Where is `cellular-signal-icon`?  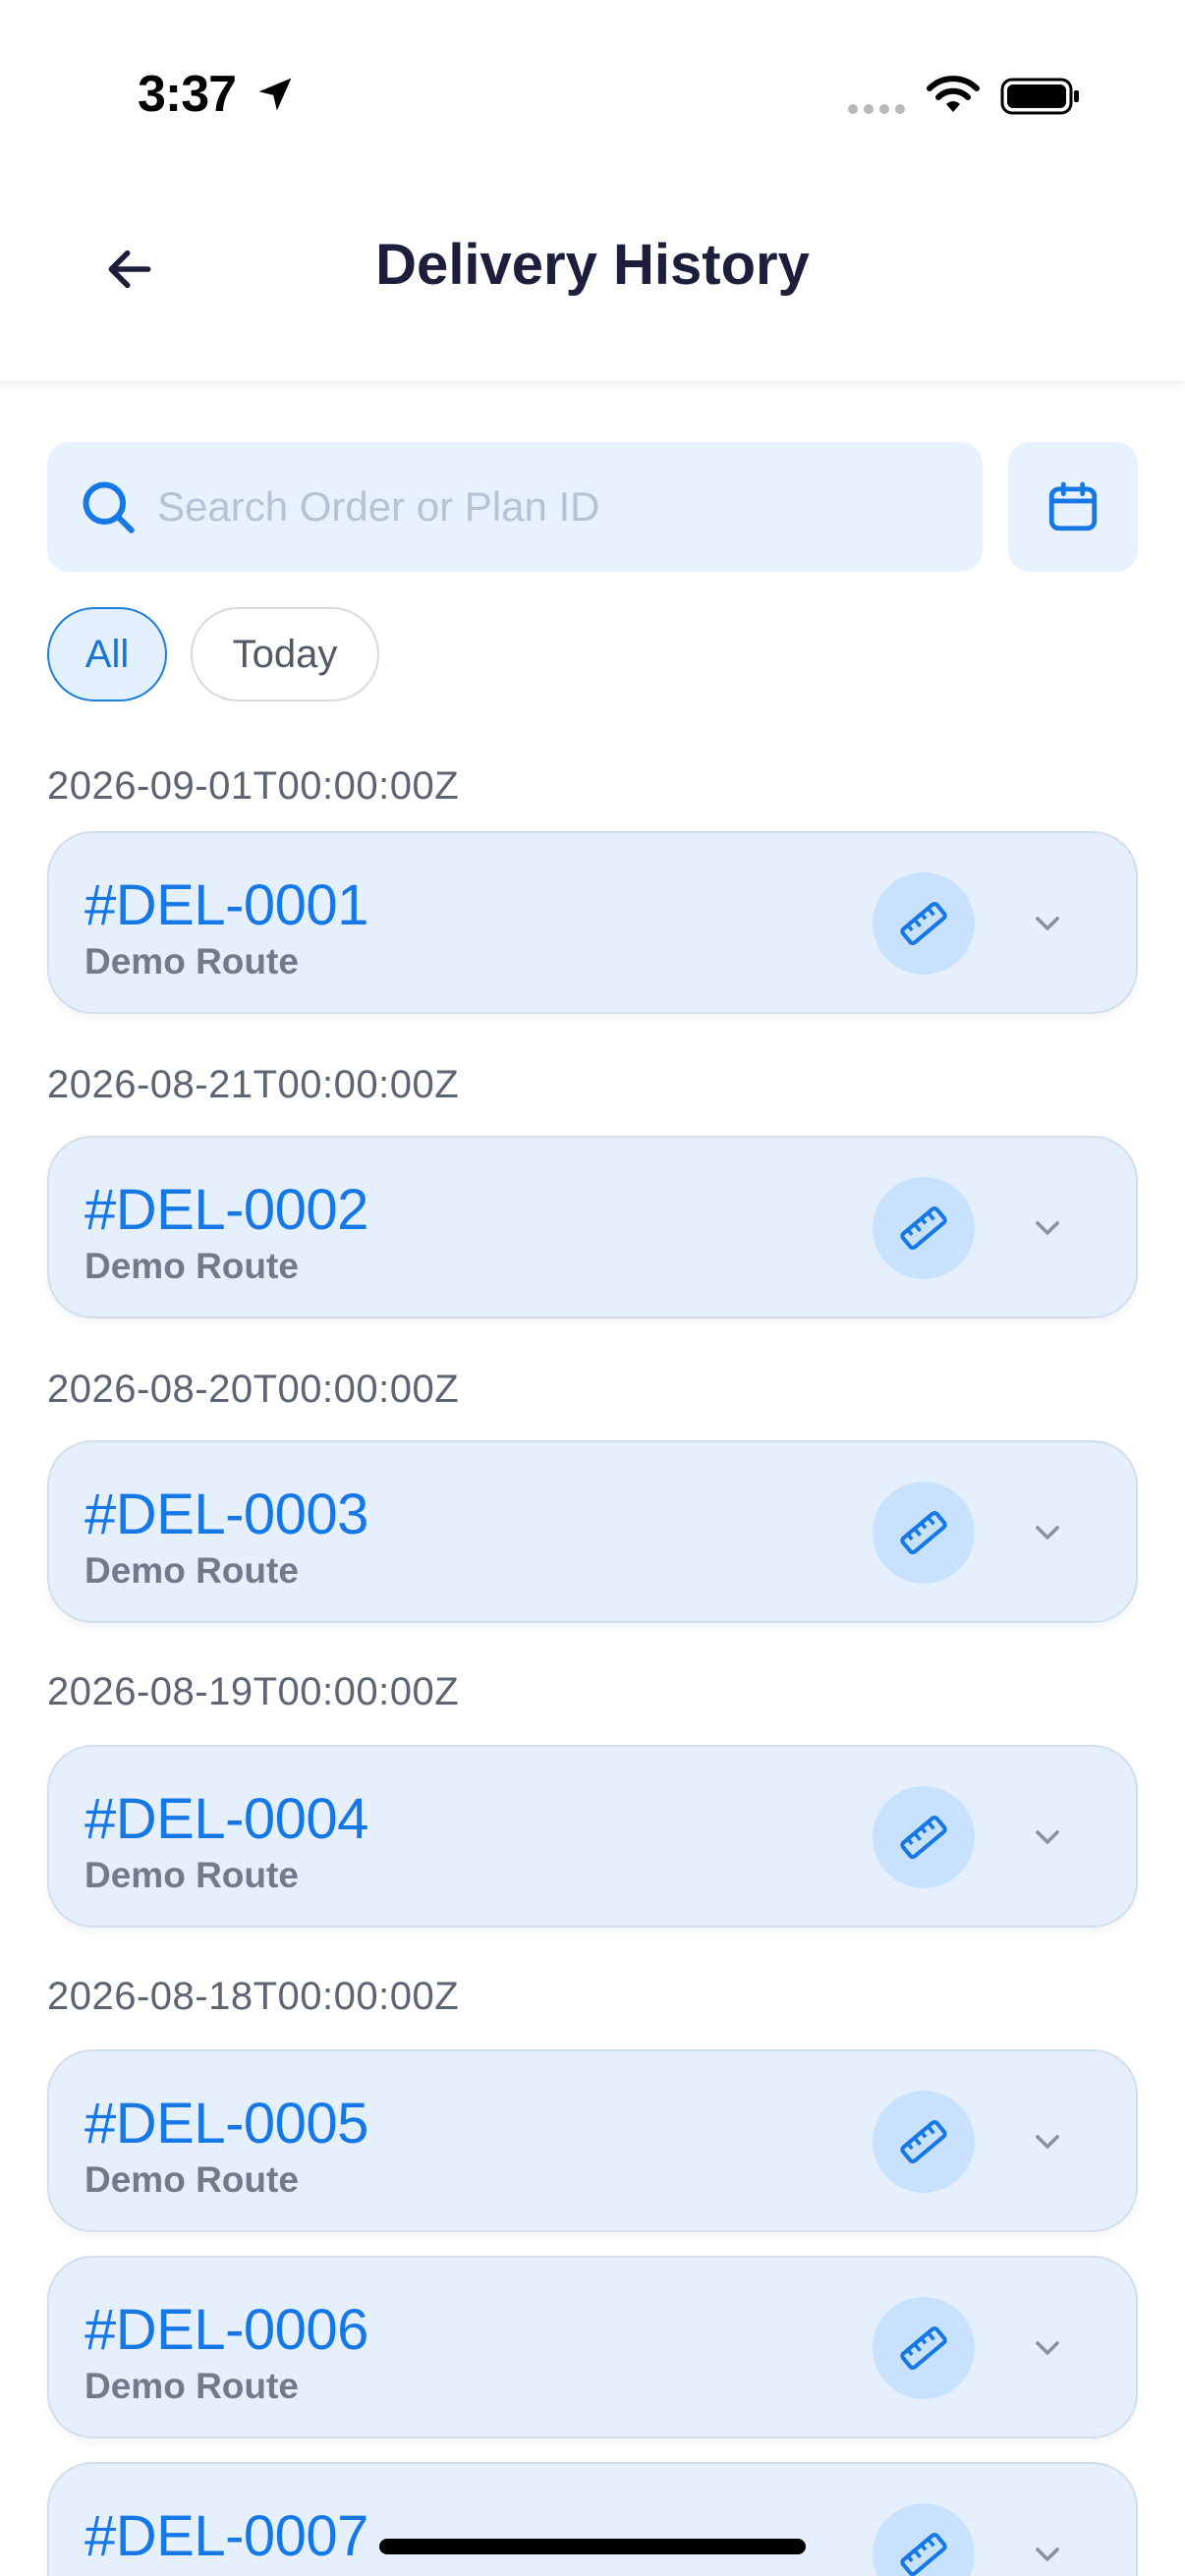
cellular-signal-icon is located at coordinates (877, 109).